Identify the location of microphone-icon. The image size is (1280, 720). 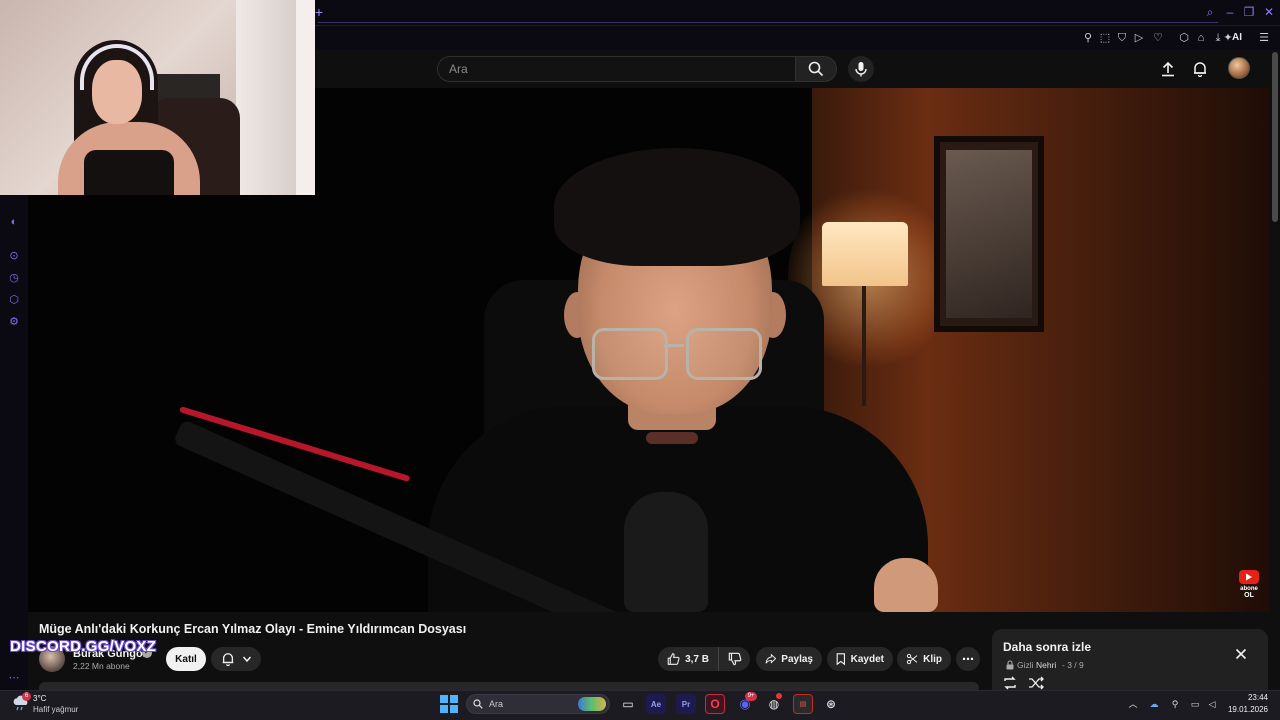
(861, 69).